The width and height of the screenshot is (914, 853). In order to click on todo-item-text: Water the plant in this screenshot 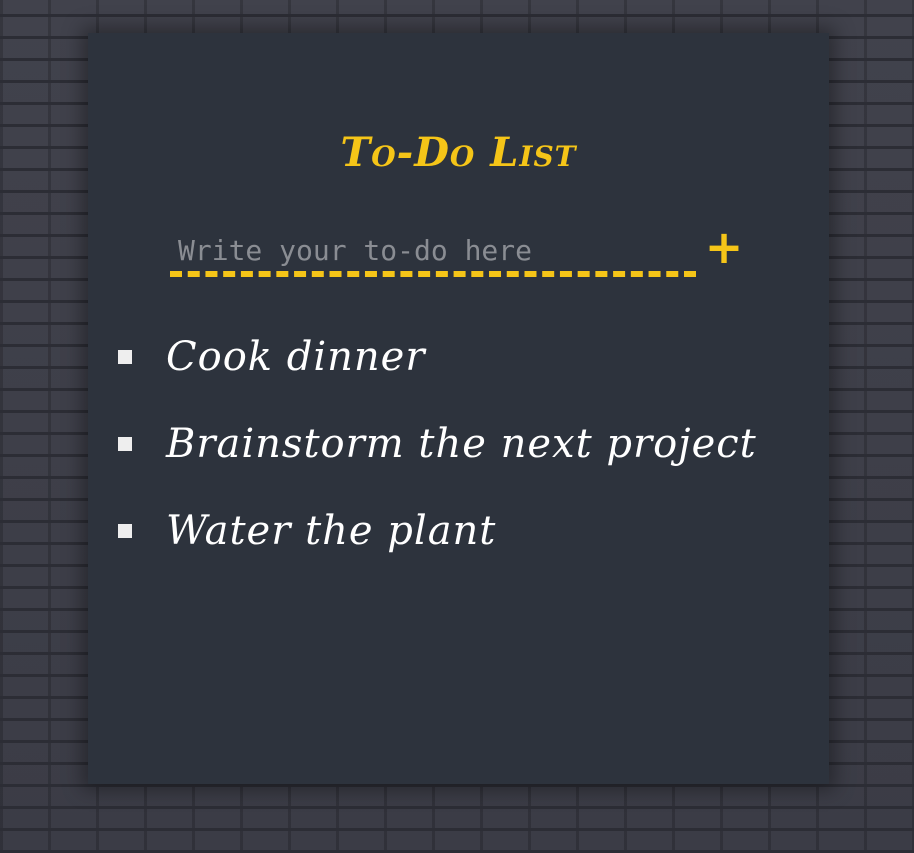, I will do `click(331, 530)`.